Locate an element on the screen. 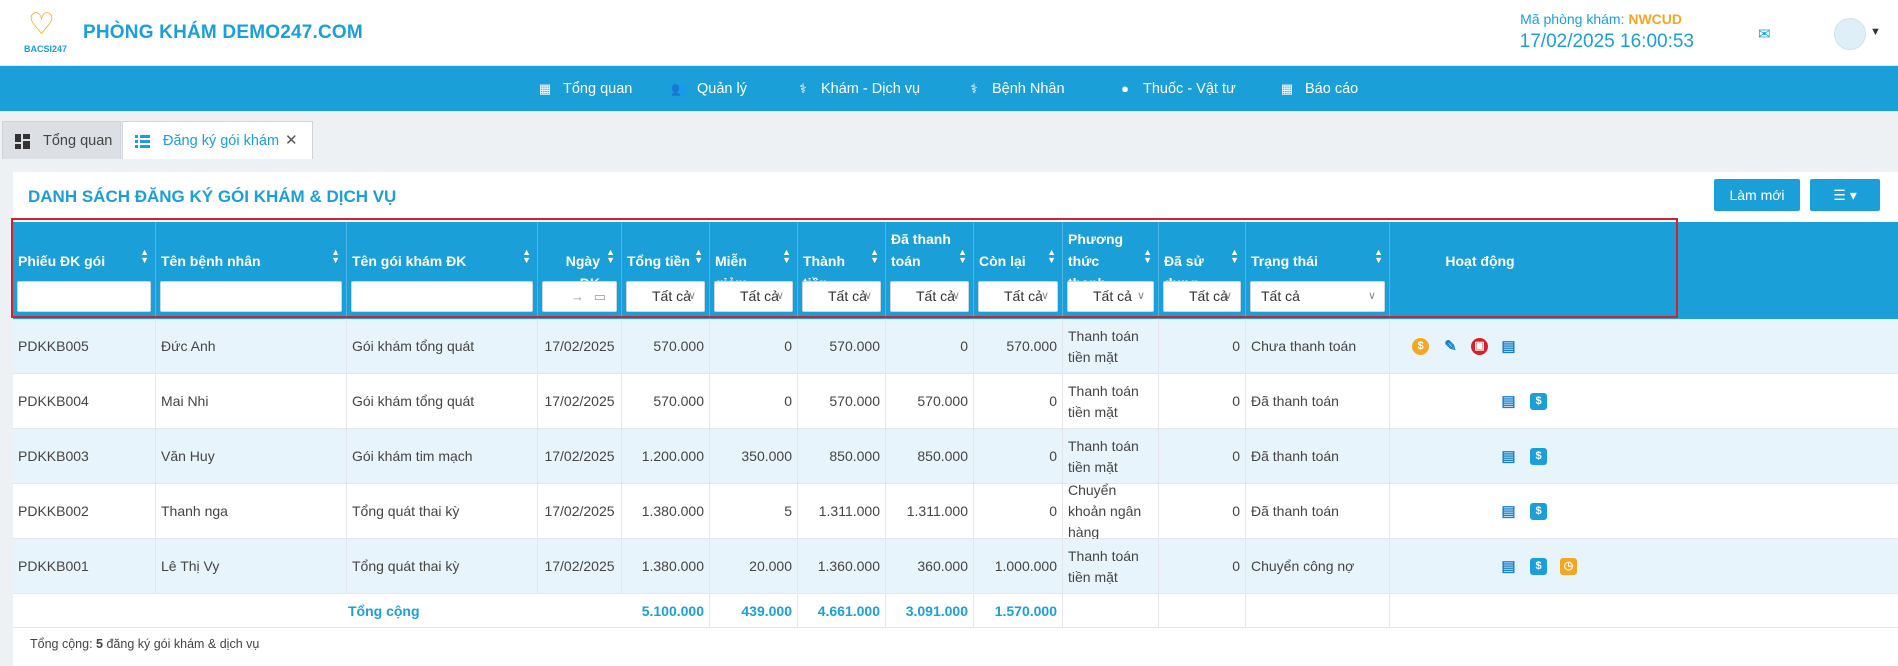  delete-icon: ▣ is located at coordinates (1479, 346).